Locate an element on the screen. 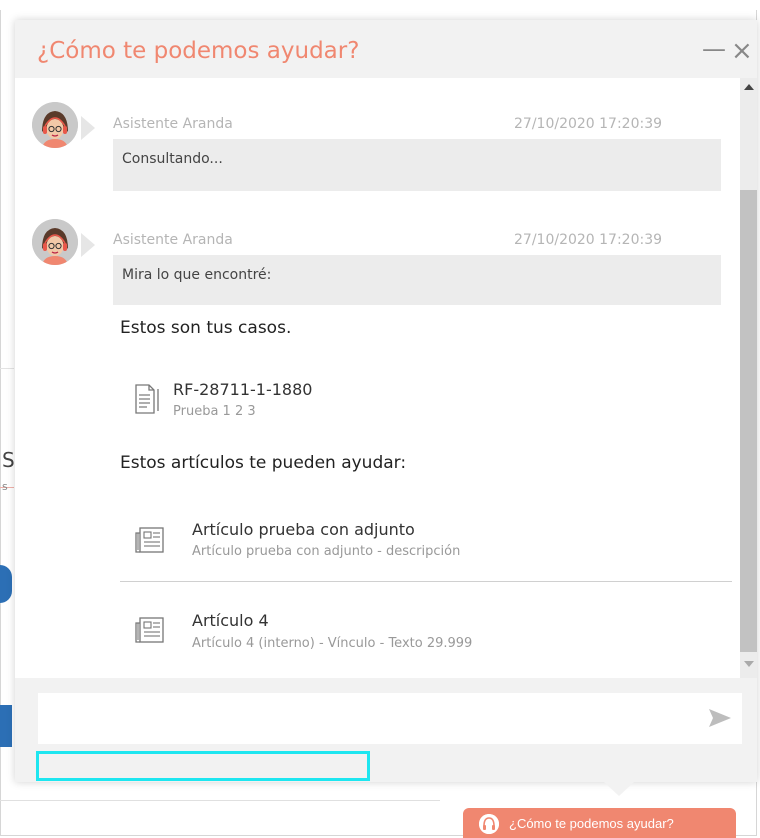 The height and width of the screenshot is (838, 760). minimize-icon: — is located at coordinates (714, 49).